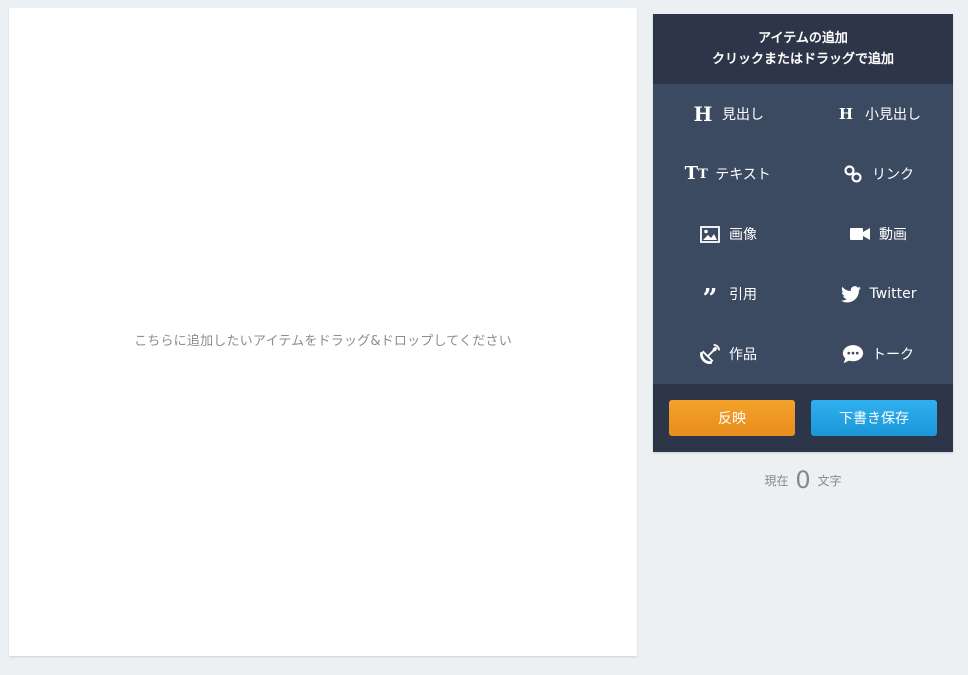 The width and height of the screenshot is (968, 675). I want to click on item-label: 作品, so click(743, 355).